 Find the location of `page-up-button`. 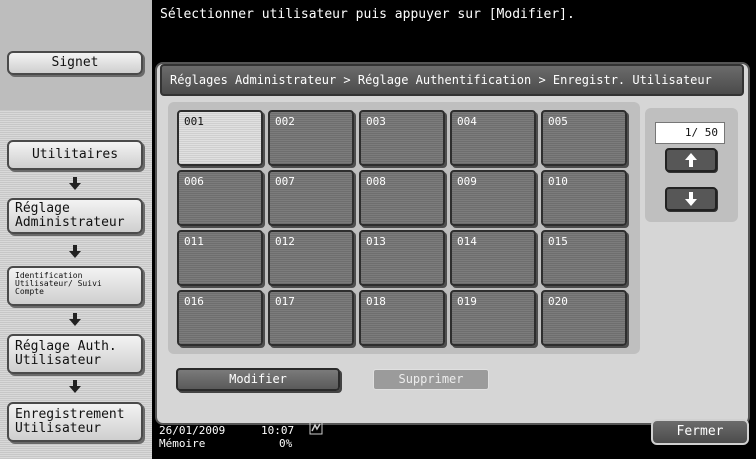

page-up-button is located at coordinates (691, 160).